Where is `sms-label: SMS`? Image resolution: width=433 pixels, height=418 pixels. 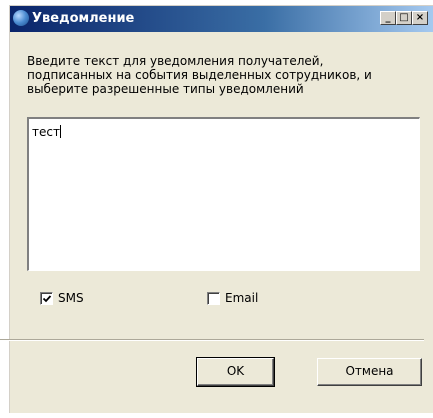 sms-label: SMS is located at coordinates (71, 298).